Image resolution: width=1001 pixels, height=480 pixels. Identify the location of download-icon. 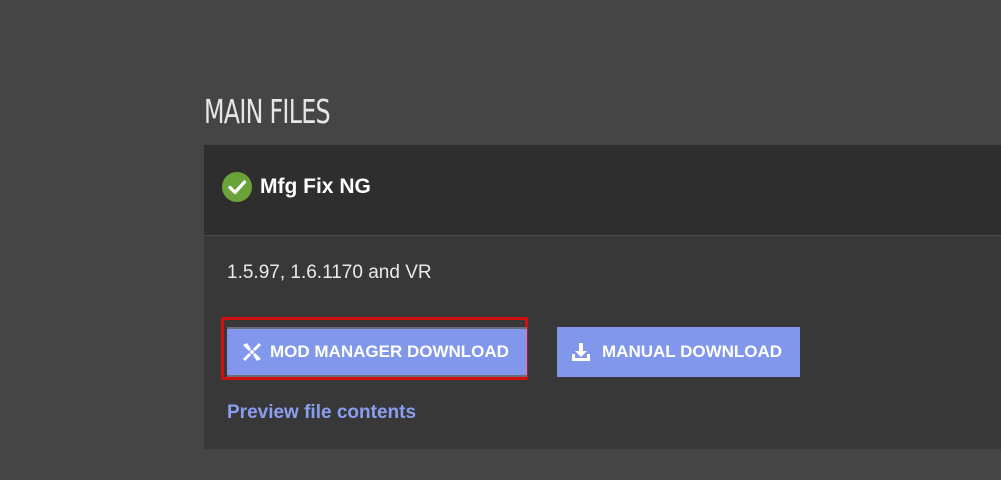
(581, 352).